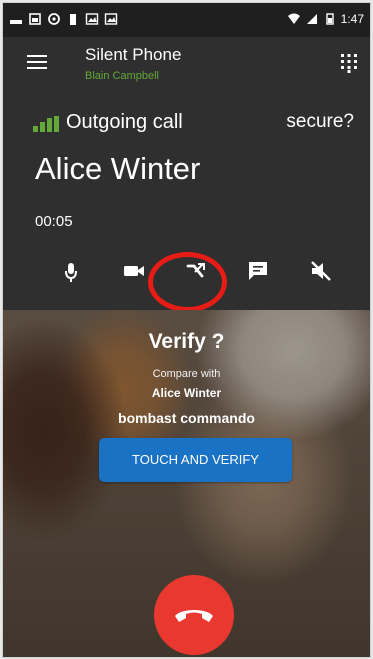 The image size is (373, 659). I want to click on touch-and-verify-button: TOUCH AND VERIFY, so click(195, 460).